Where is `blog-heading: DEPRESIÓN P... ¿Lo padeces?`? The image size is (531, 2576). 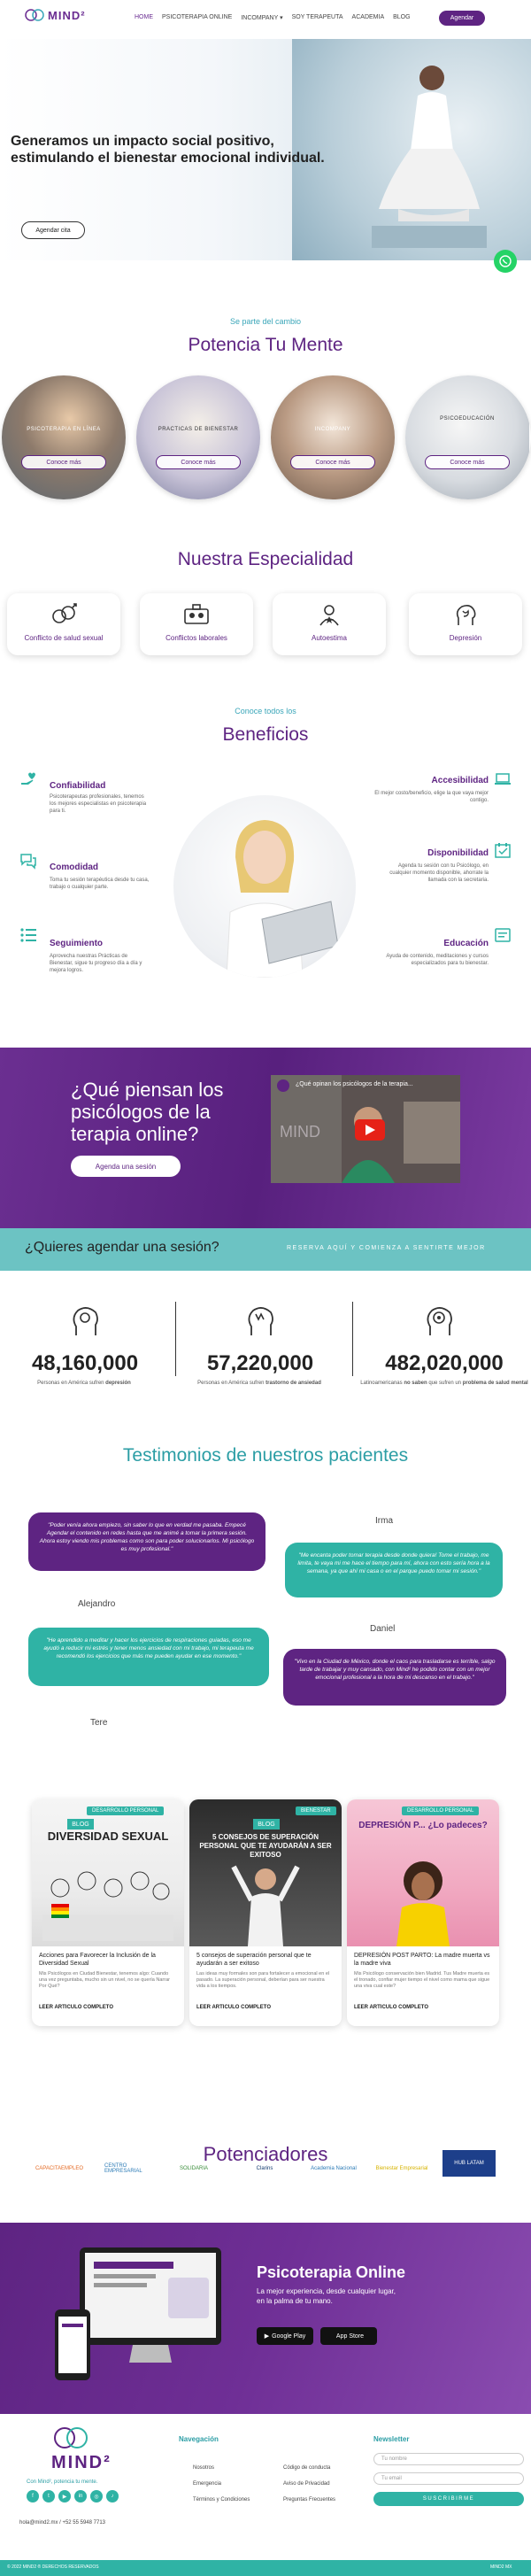 blog-heading: DEPRESIÓN P... ¿Lo padeces? is located at coordinates (423, 1825).